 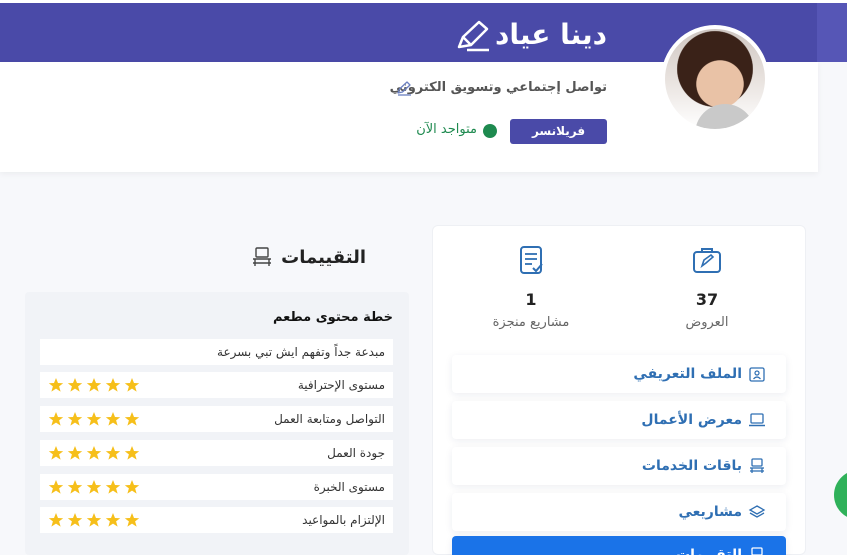 I want to click on stat-offers: 37 العروض, so click(x=707, y=287).